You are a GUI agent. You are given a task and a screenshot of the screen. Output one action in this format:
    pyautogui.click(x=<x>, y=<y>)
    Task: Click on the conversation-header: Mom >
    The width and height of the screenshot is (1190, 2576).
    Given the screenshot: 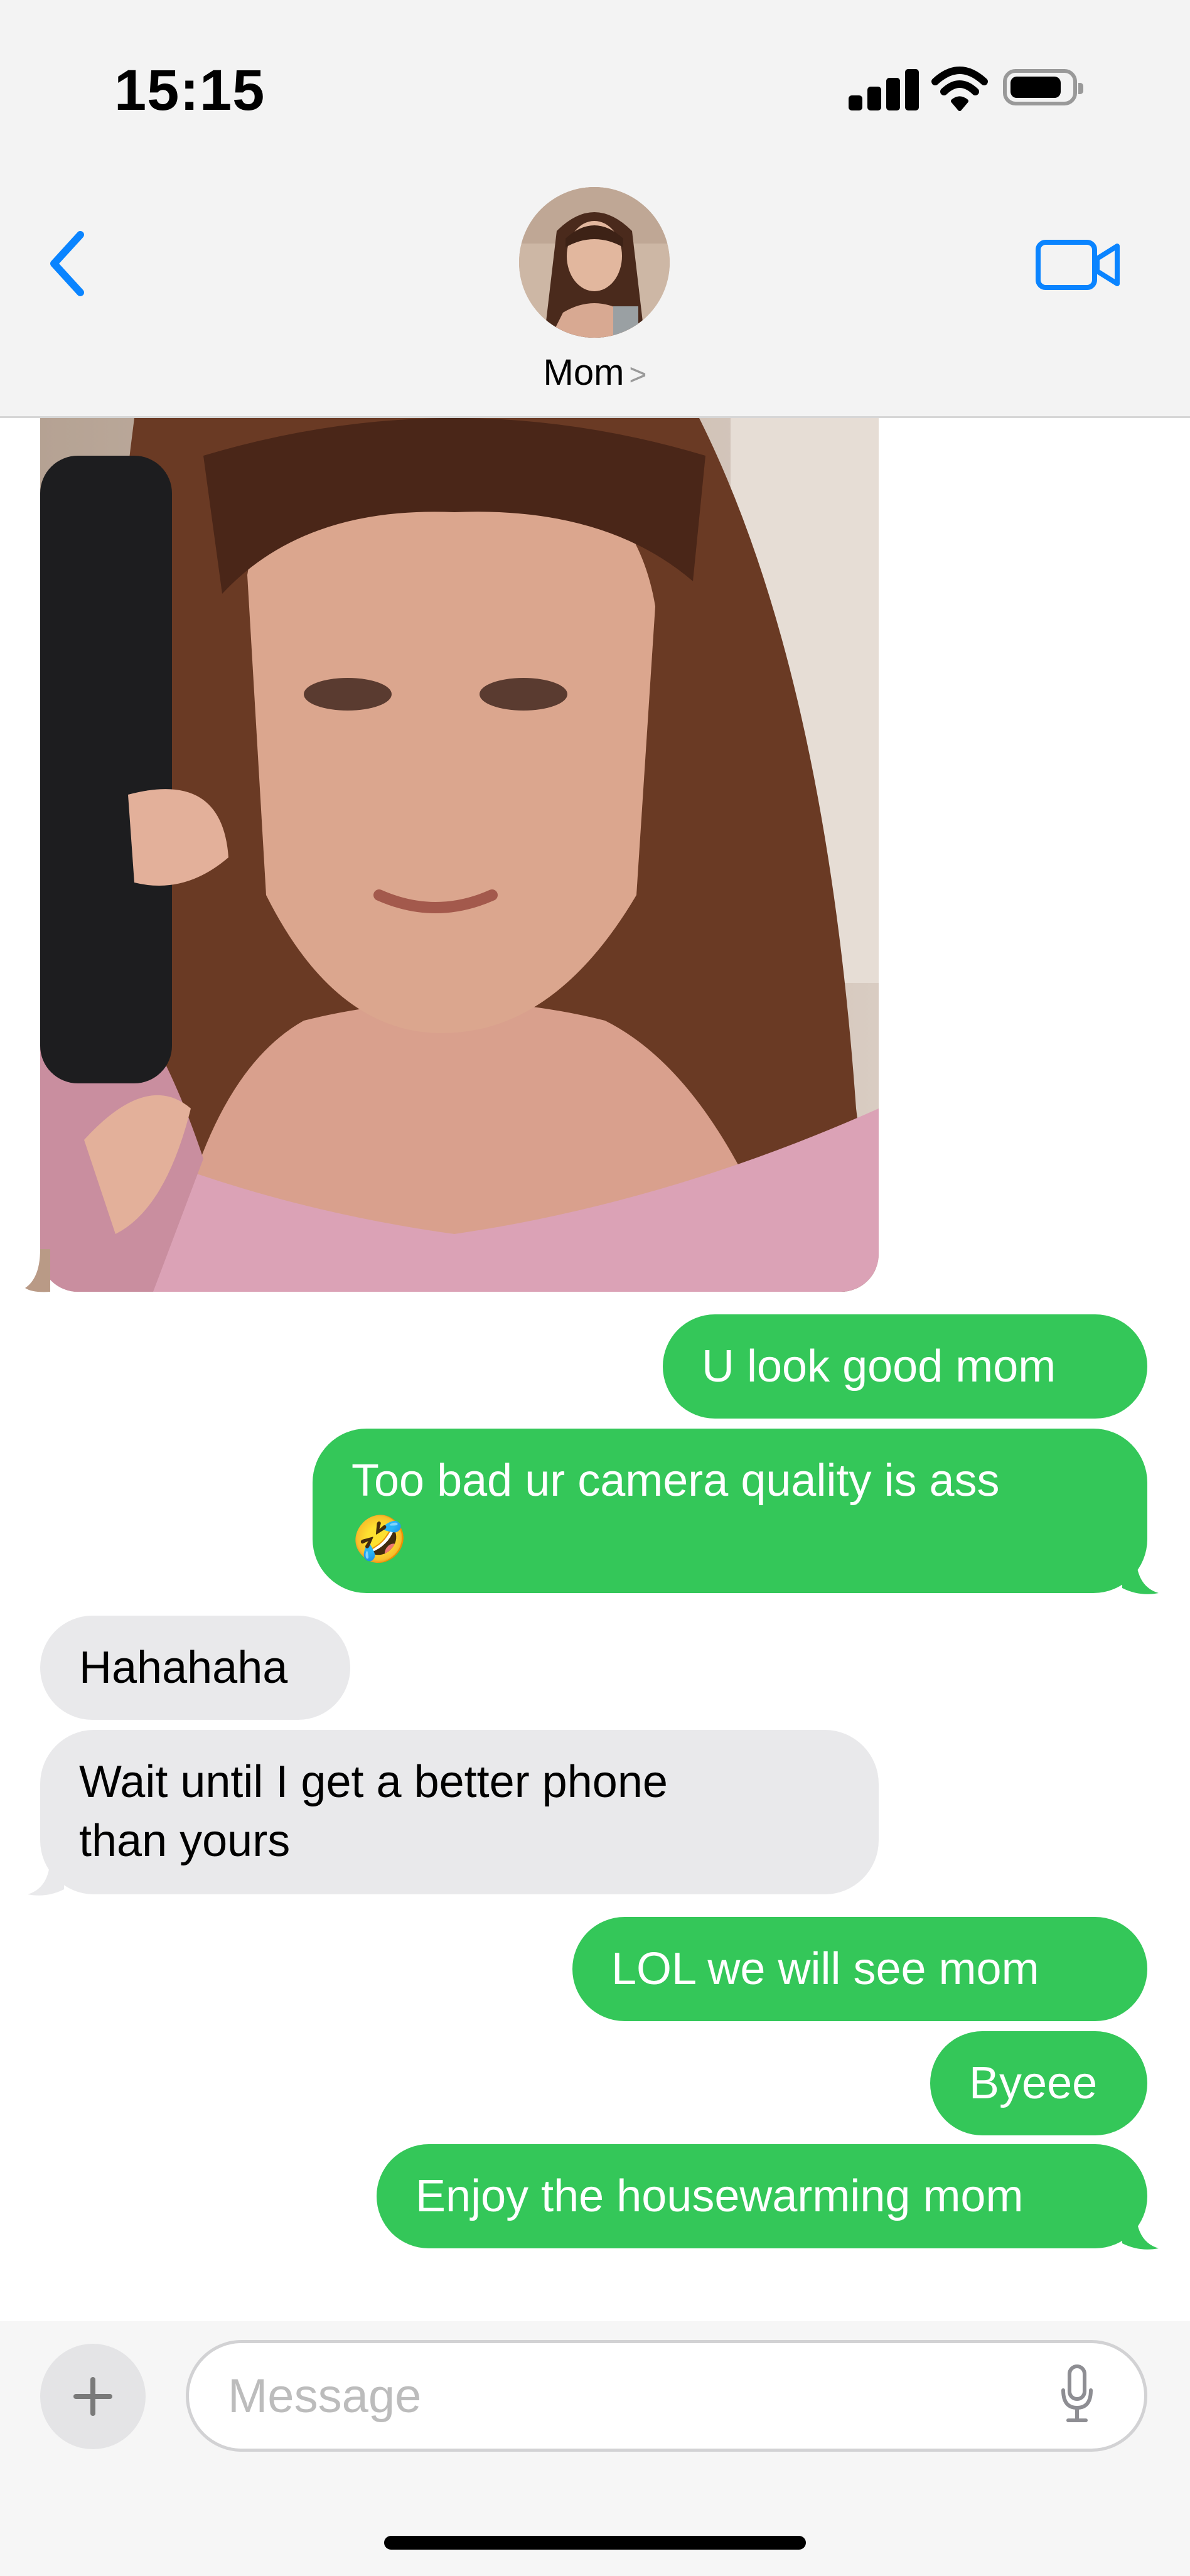 What is the action you would take?
    pyautogui.click(x=595, y=287)
    